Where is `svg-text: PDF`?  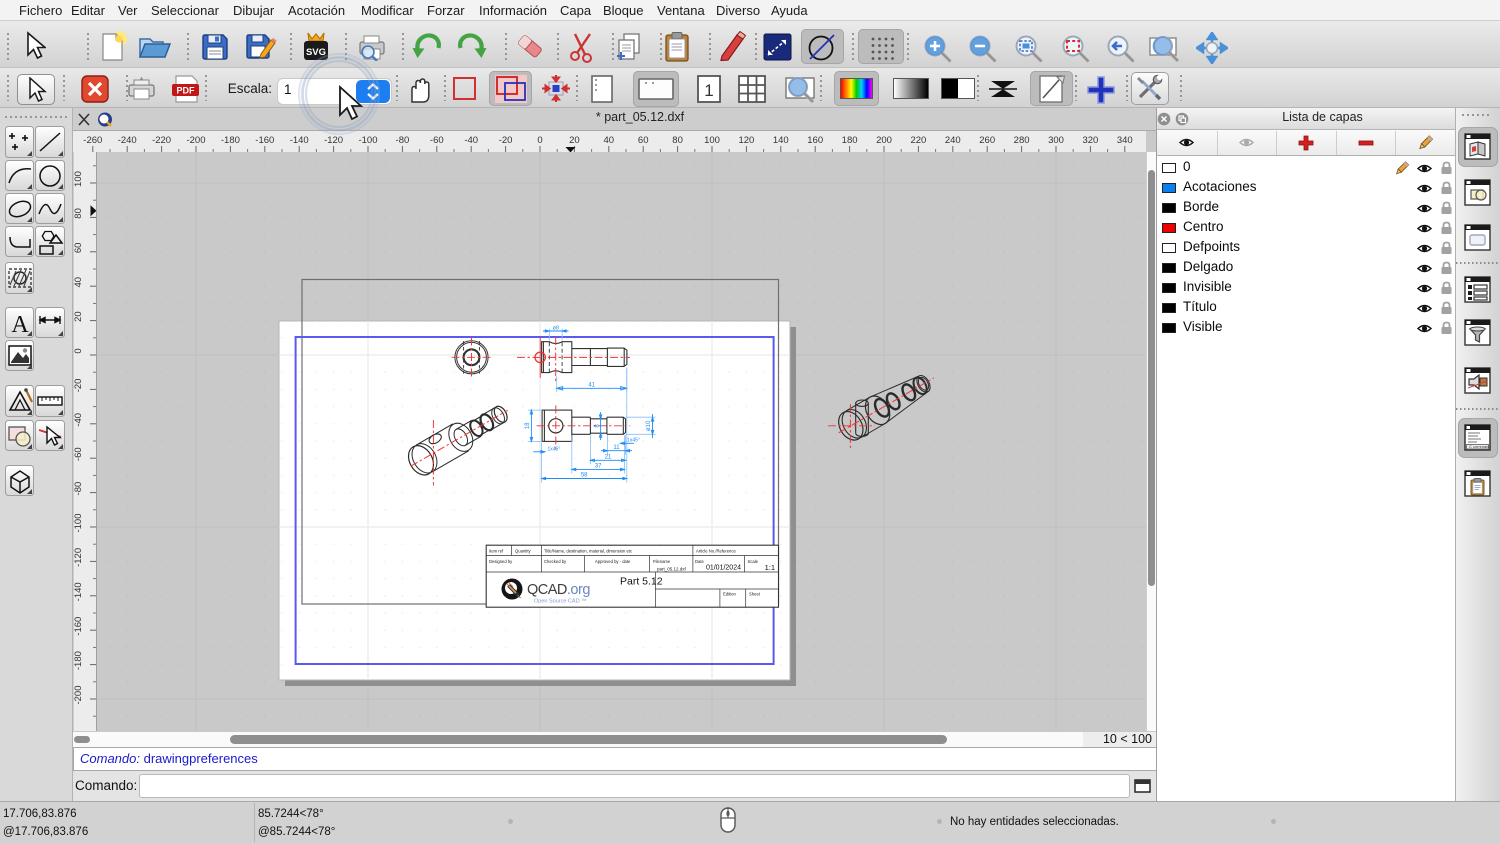 svg-text: PDF is located at coordinates (186, 91).